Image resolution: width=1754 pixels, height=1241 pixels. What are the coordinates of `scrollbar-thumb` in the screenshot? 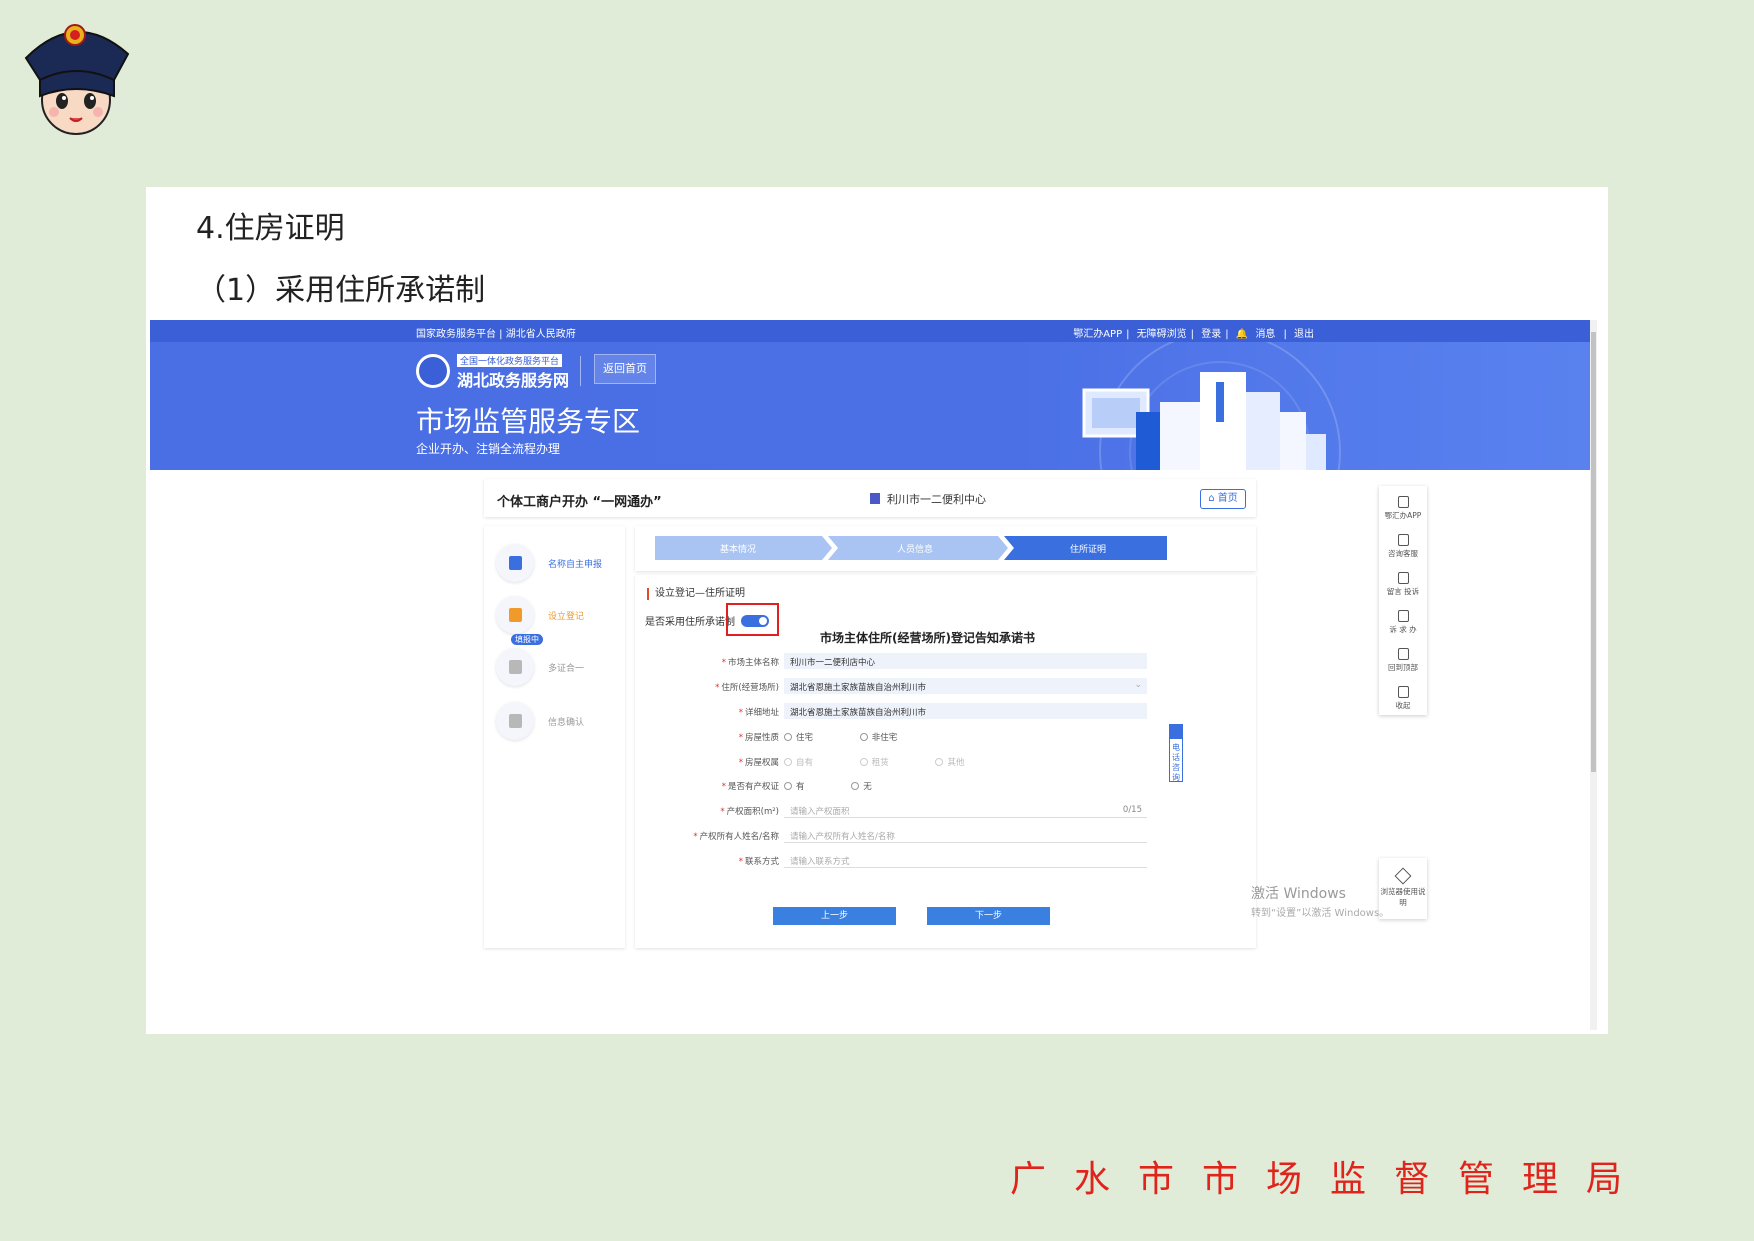 It's located at (1593, 552).